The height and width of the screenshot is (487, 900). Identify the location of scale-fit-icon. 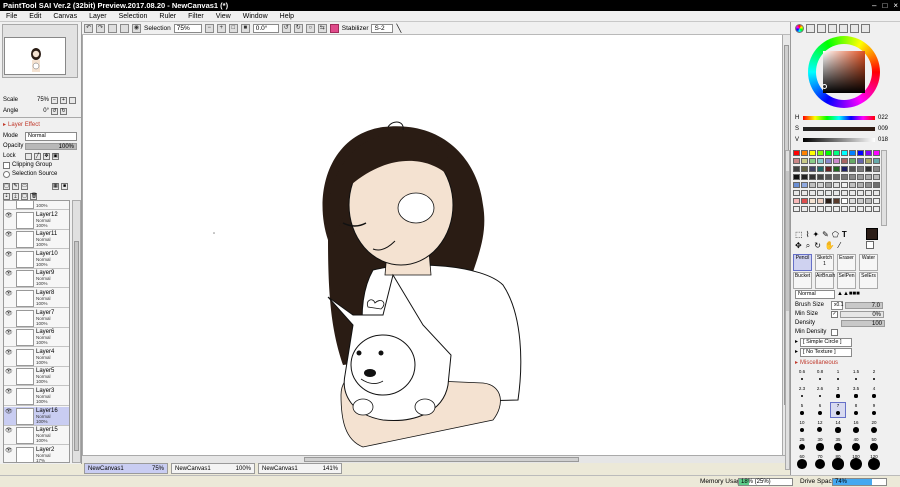
(72, 100).